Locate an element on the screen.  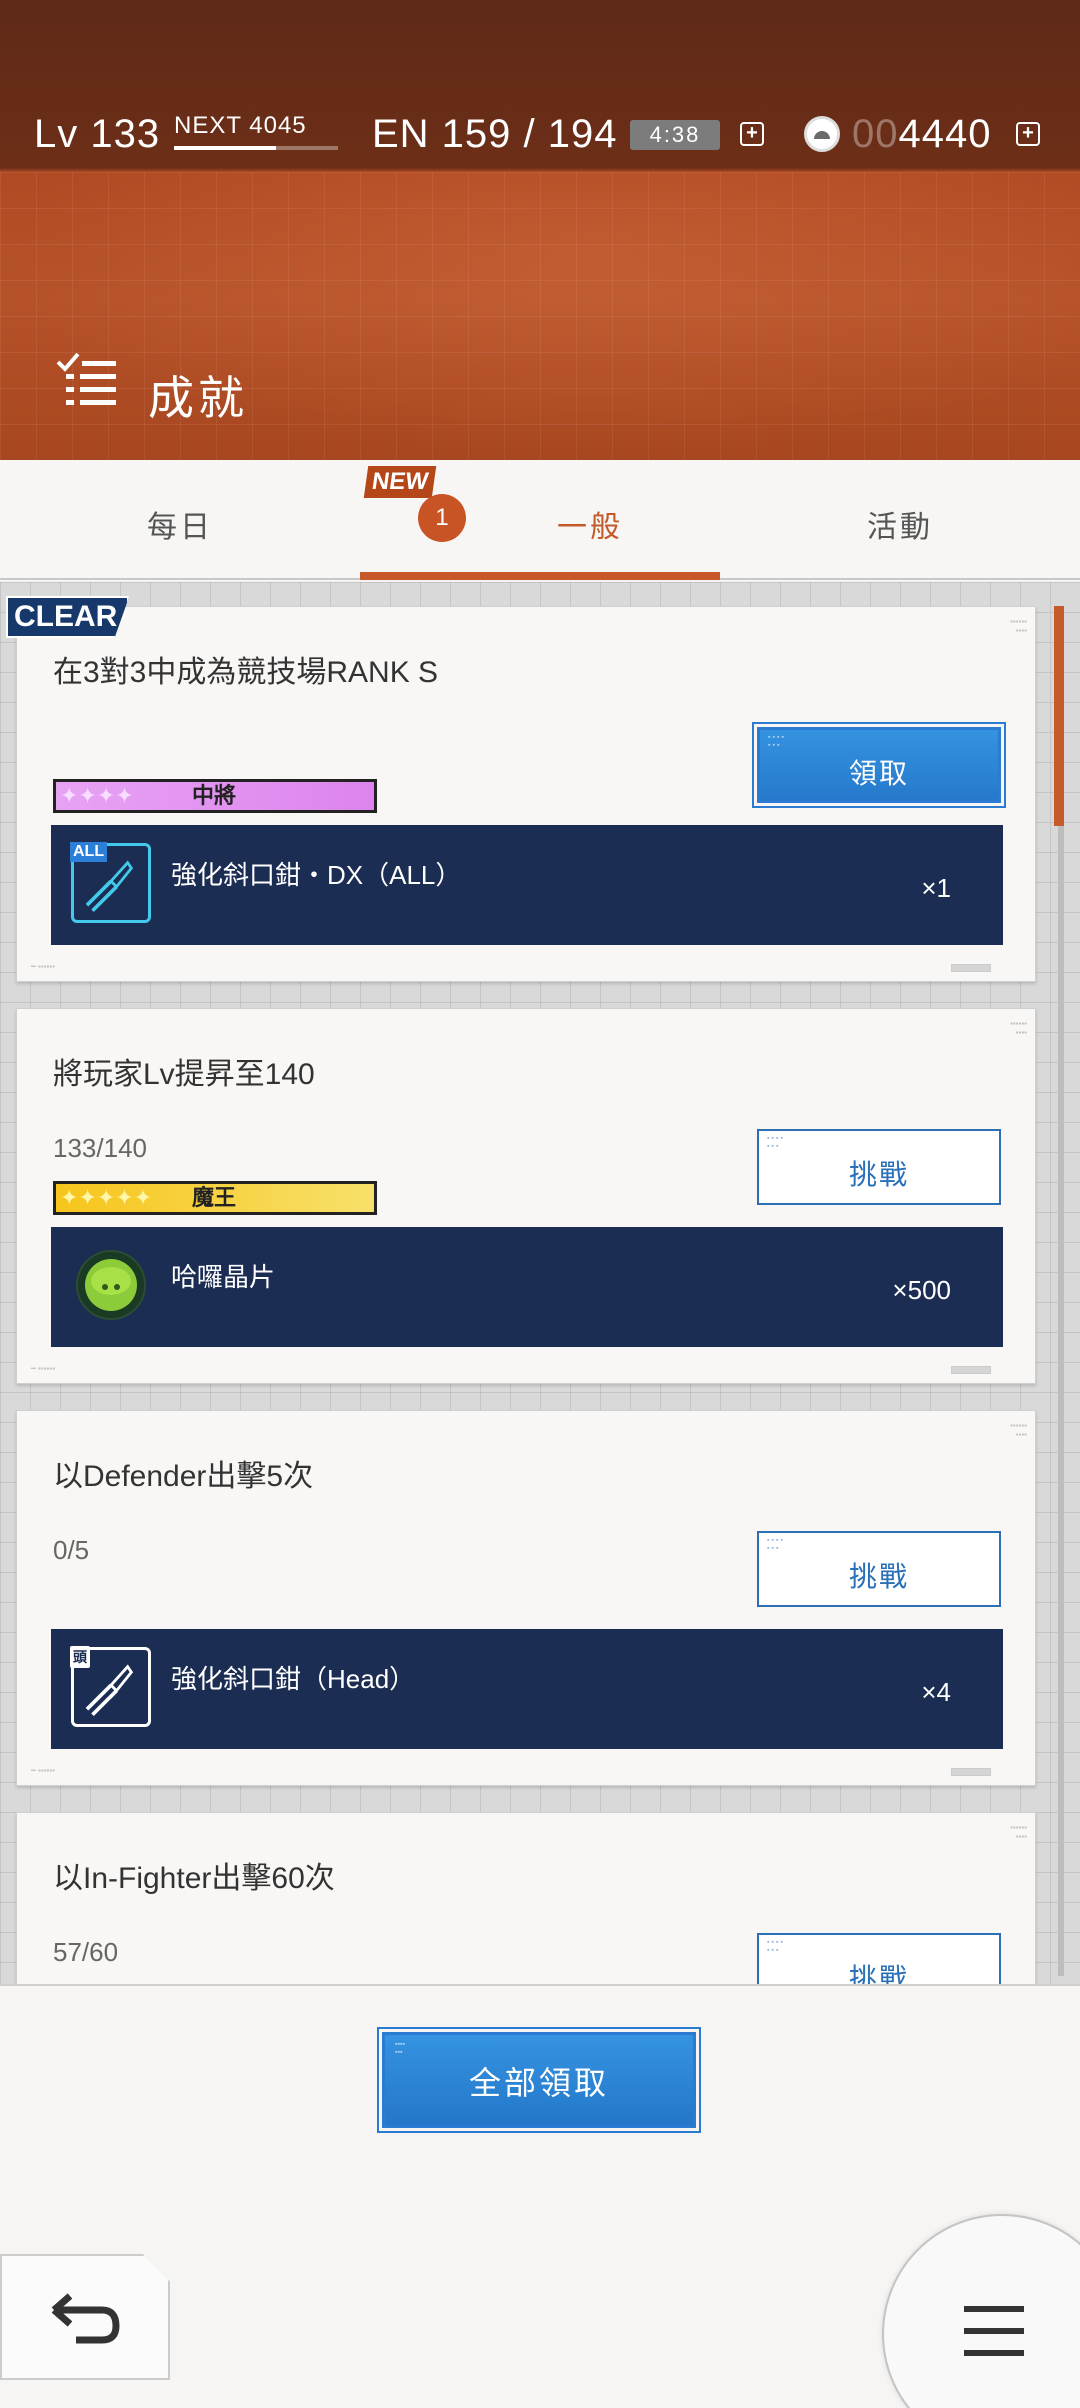
tab-event-label: 活動 is located at coordinates (900, 527).